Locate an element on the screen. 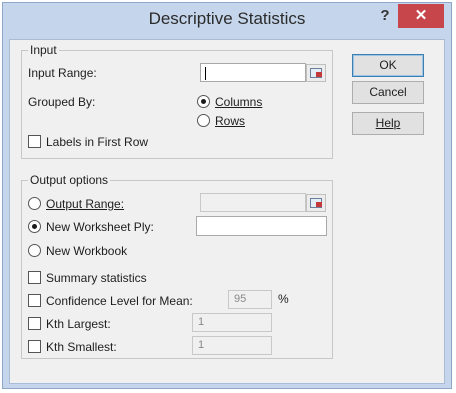 This screenshot has height=393, width=456. percent-sign: % is located at coordinates (283, 299).